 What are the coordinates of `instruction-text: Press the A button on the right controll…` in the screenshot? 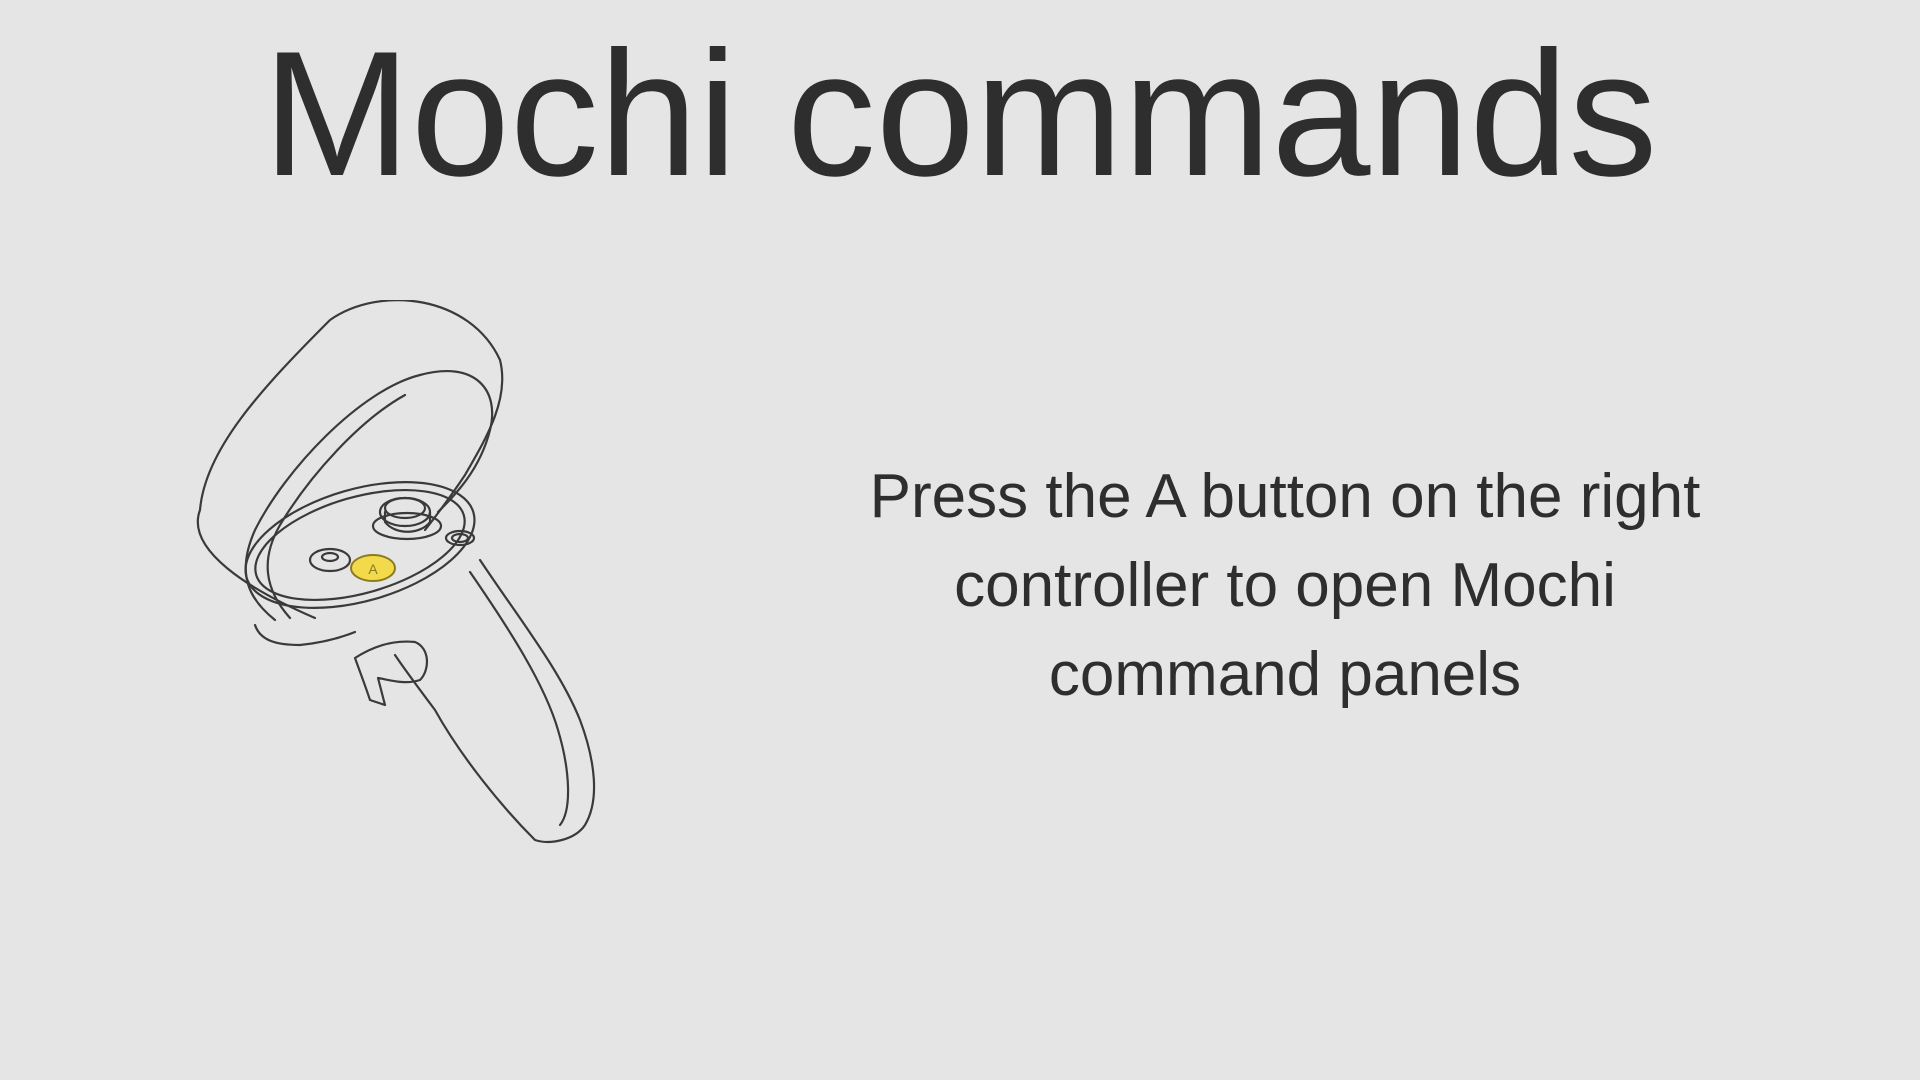 It's located at (1285, 585).